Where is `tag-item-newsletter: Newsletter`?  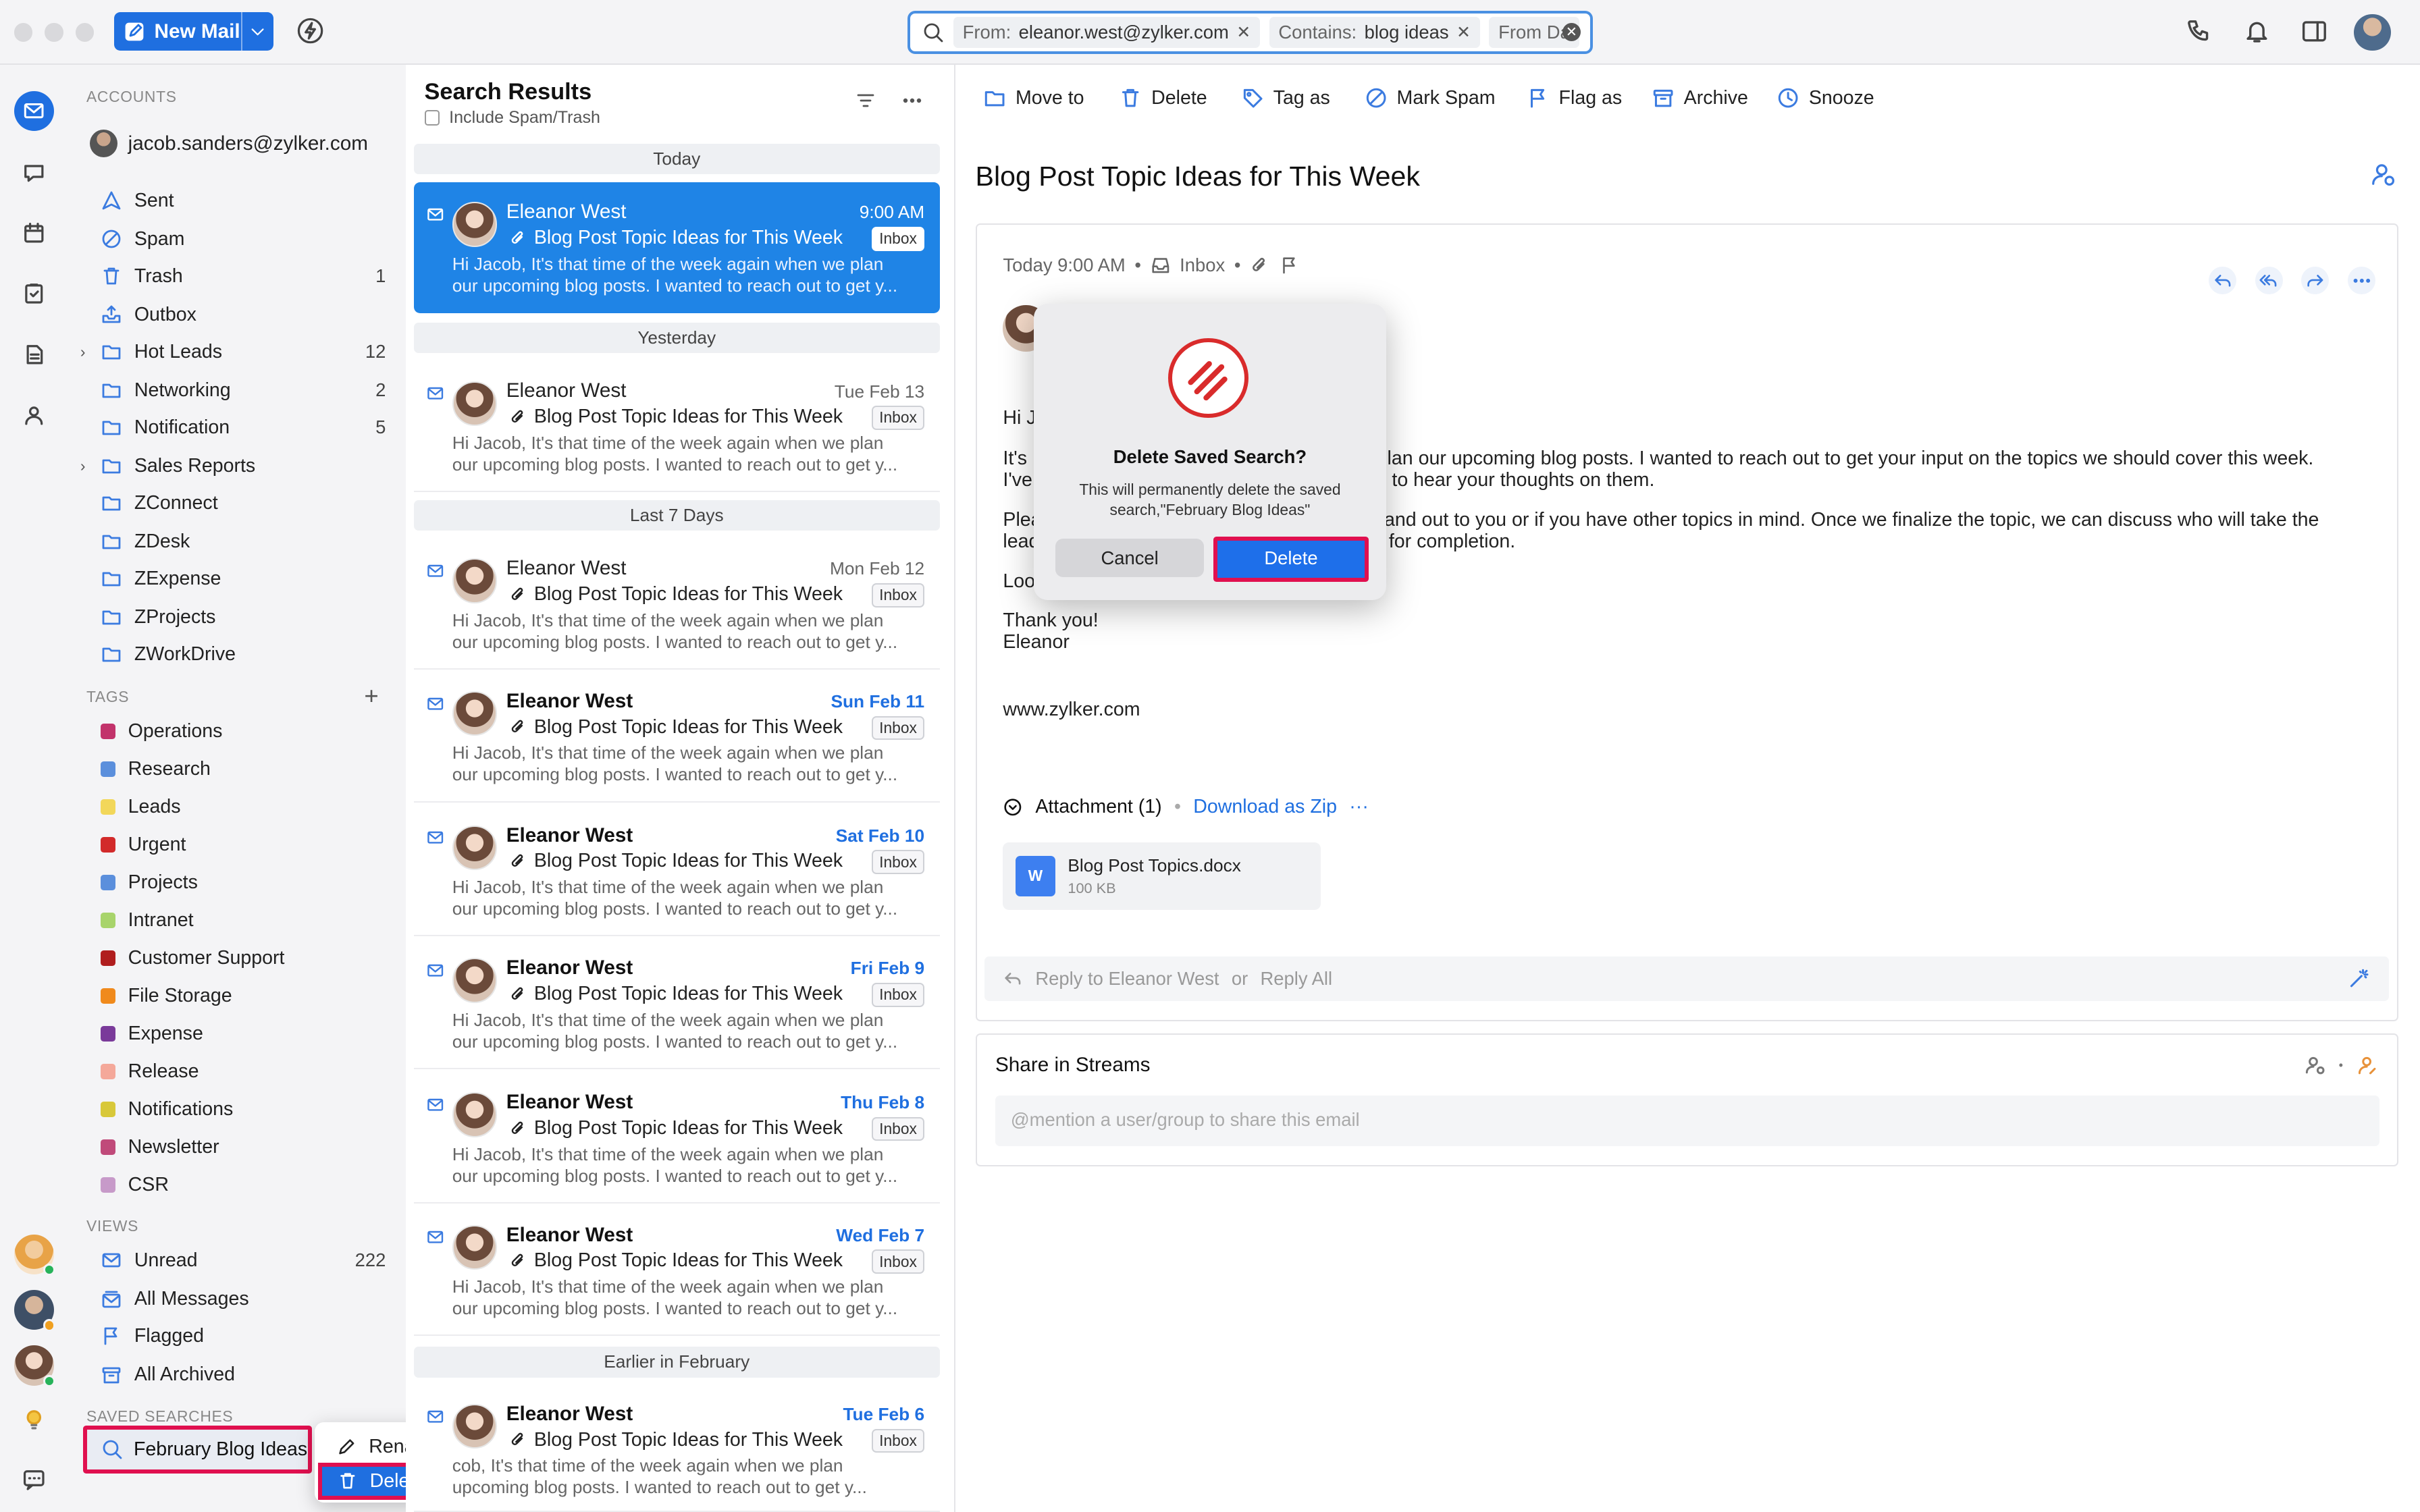
tag-item-newsletter: Newsletter is located at coordinates (159, 1147).